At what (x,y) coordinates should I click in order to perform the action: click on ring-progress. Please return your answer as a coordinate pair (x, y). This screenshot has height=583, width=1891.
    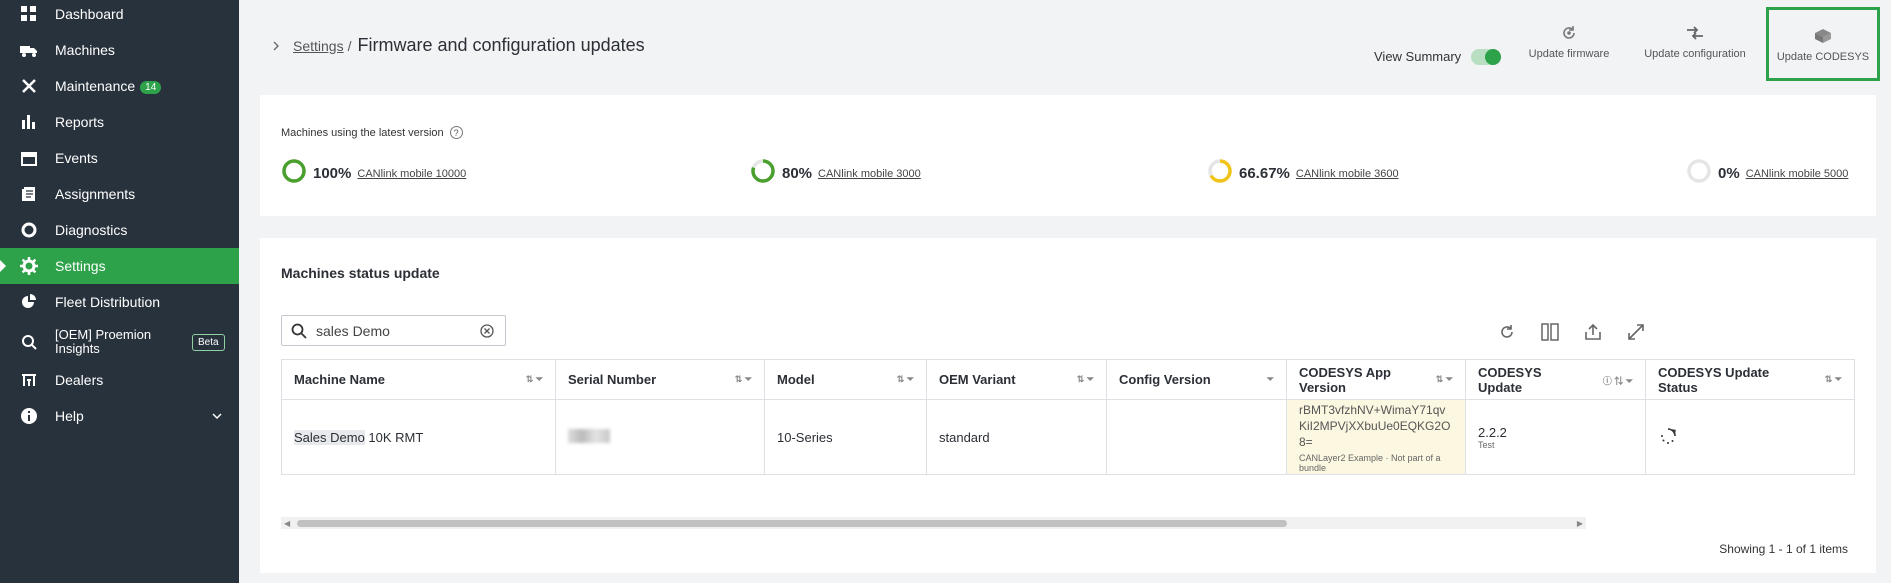
    Looking at the image, I should click on (294, 171).